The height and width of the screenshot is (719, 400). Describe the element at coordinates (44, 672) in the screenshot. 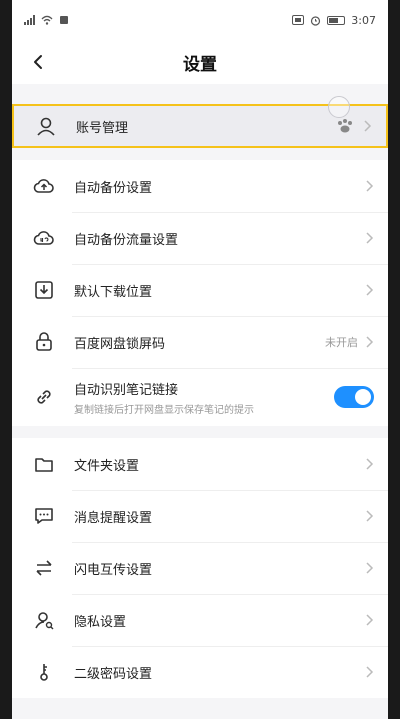

I see `key-icon` at that location.